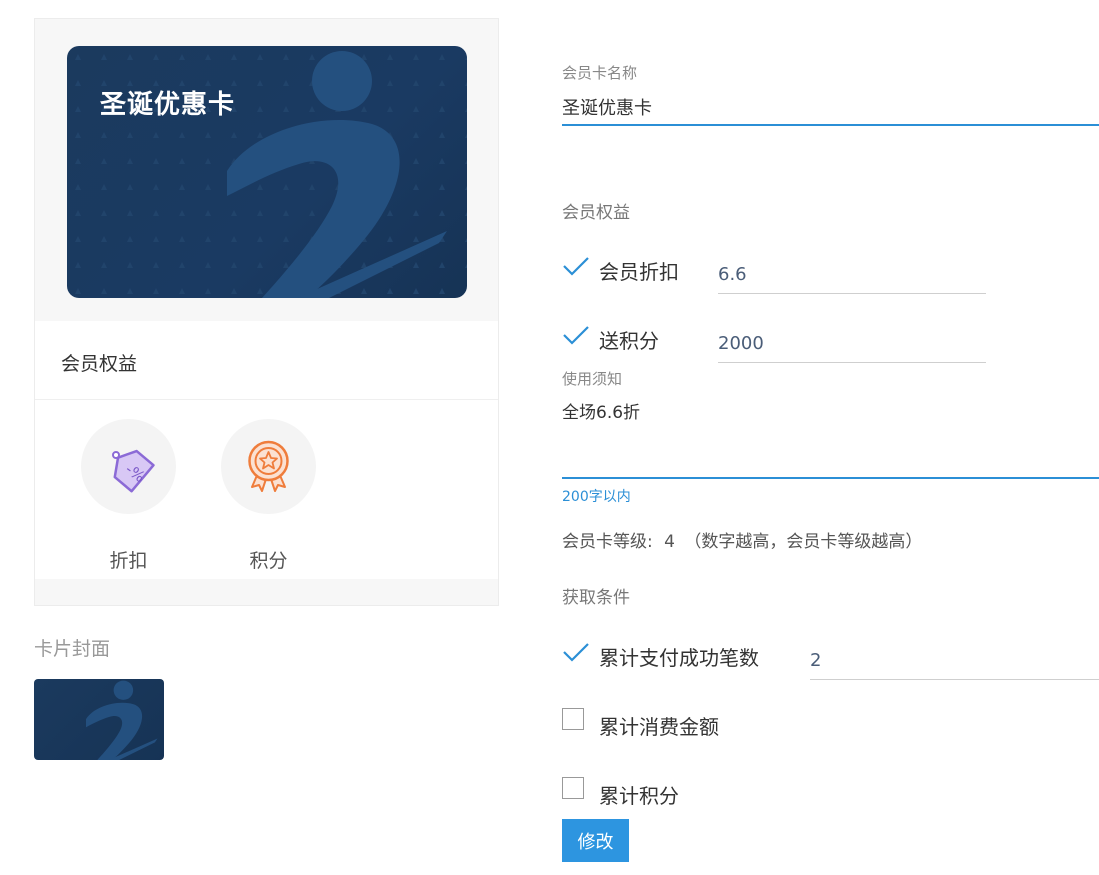  Describe the element at coordinates (592, 379) in the screenshot. I see `notice-label: 使用须知` at that location.